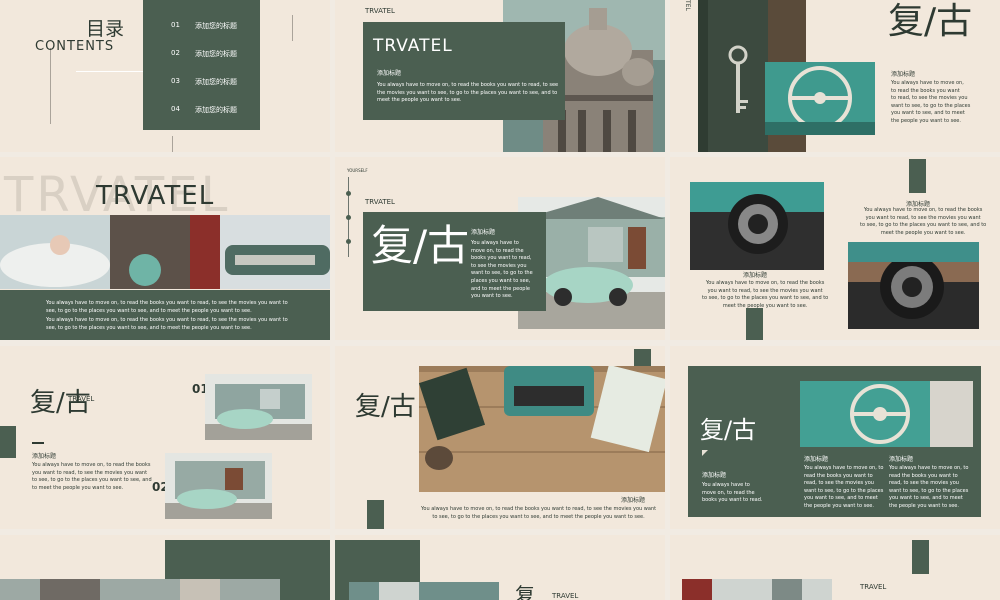 The image size is (1000, 600). I want to click on contents-item-num: 01, so click(175, 25).